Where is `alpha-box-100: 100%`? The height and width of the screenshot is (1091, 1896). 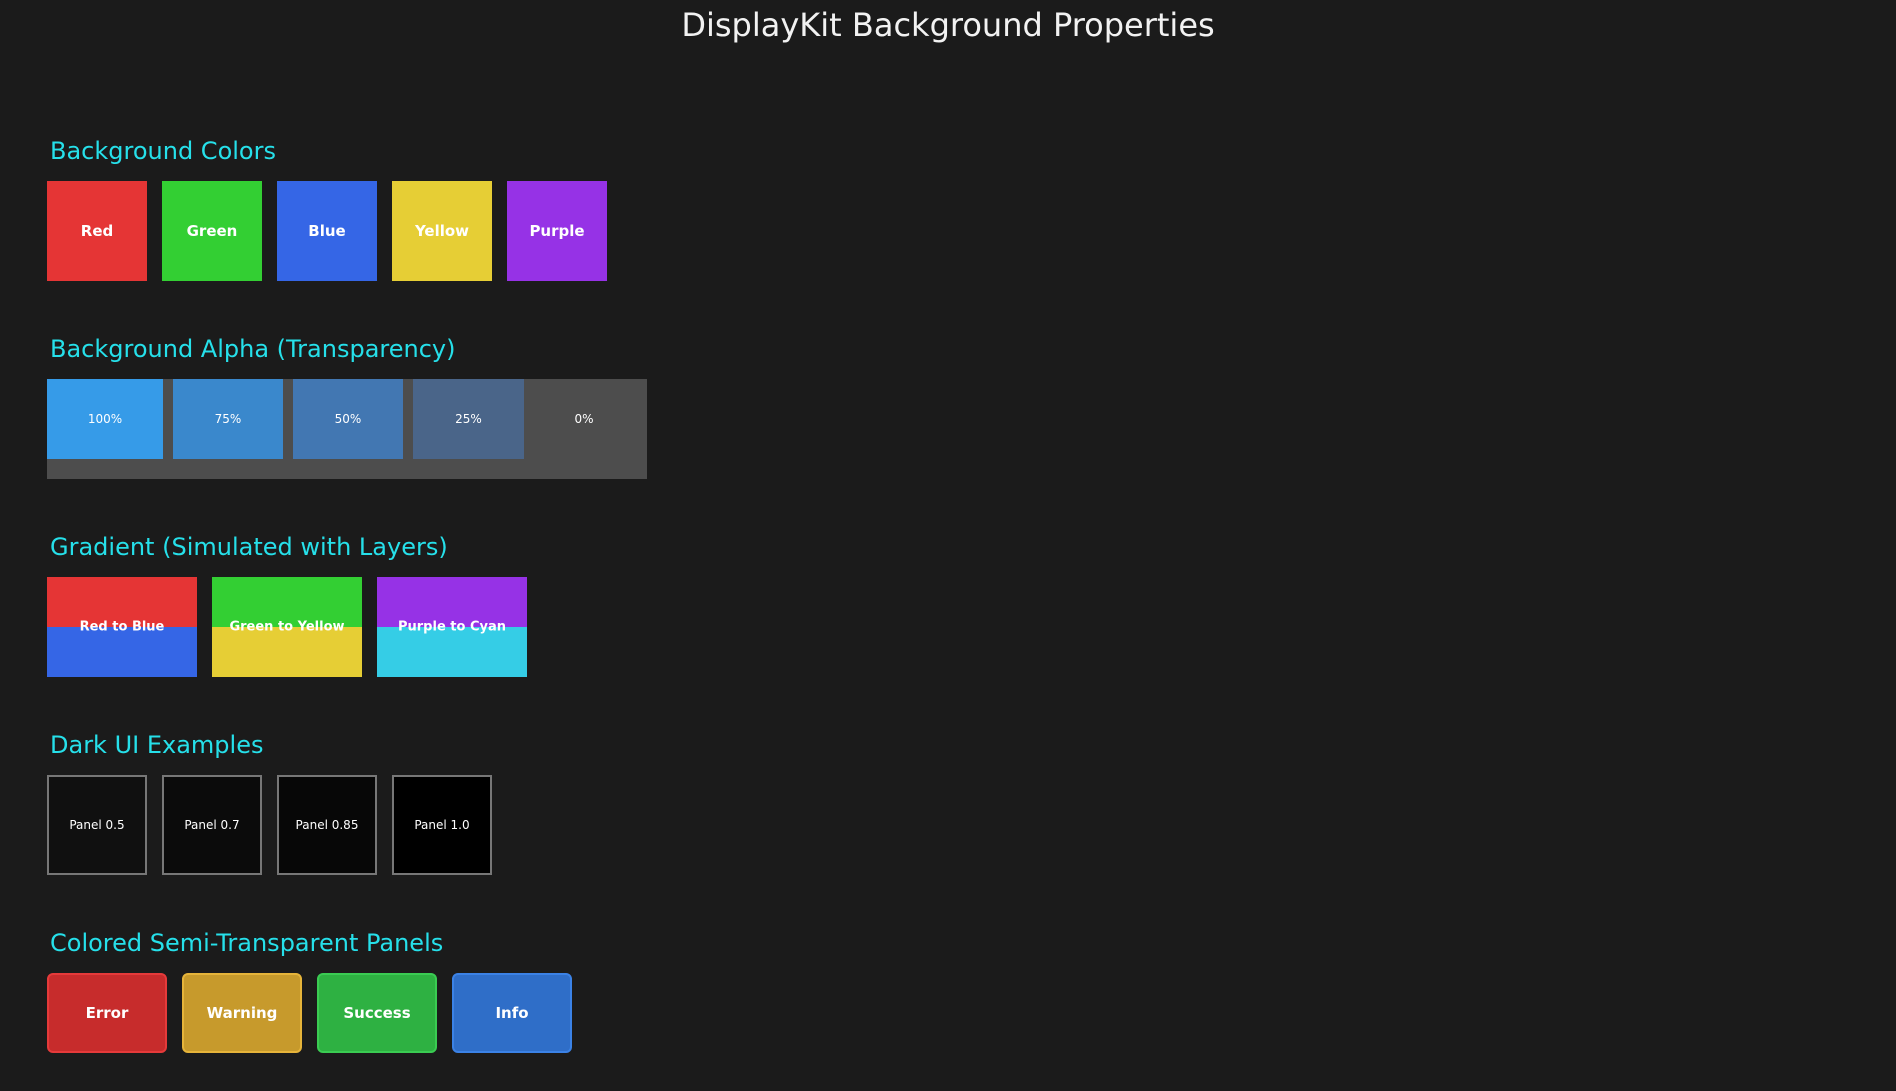 alpha-box-100: 100% is located at coordinates (105, 419).